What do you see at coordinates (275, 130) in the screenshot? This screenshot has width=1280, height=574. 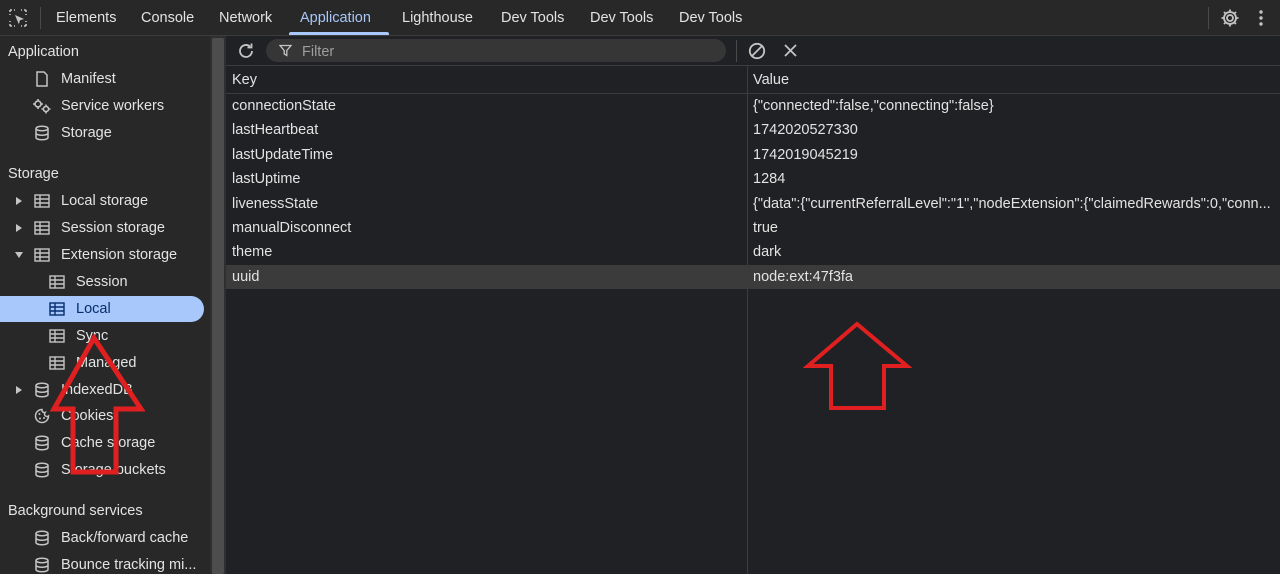 I see `key-cell: lastHeartbeat` at bounding box center [275, 130].